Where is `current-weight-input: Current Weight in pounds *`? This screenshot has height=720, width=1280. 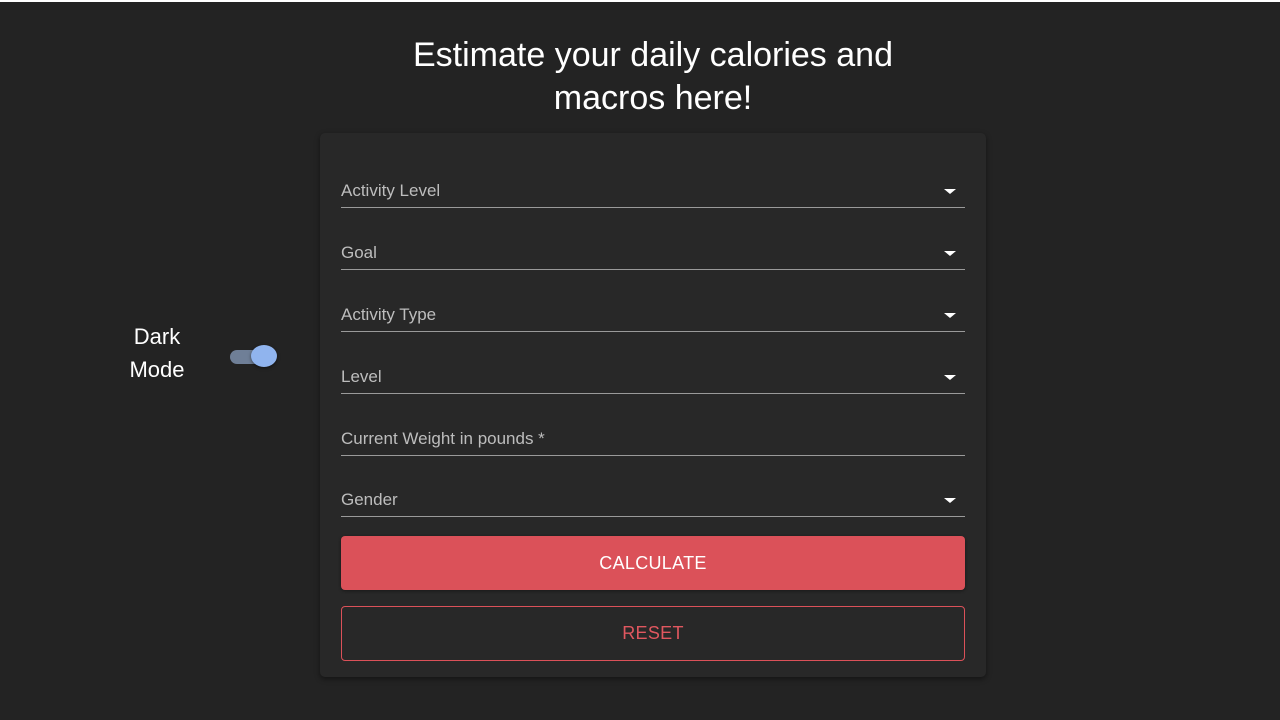
current-weight-input: Current Weight in pounds * is located at coordinates (653, 438).